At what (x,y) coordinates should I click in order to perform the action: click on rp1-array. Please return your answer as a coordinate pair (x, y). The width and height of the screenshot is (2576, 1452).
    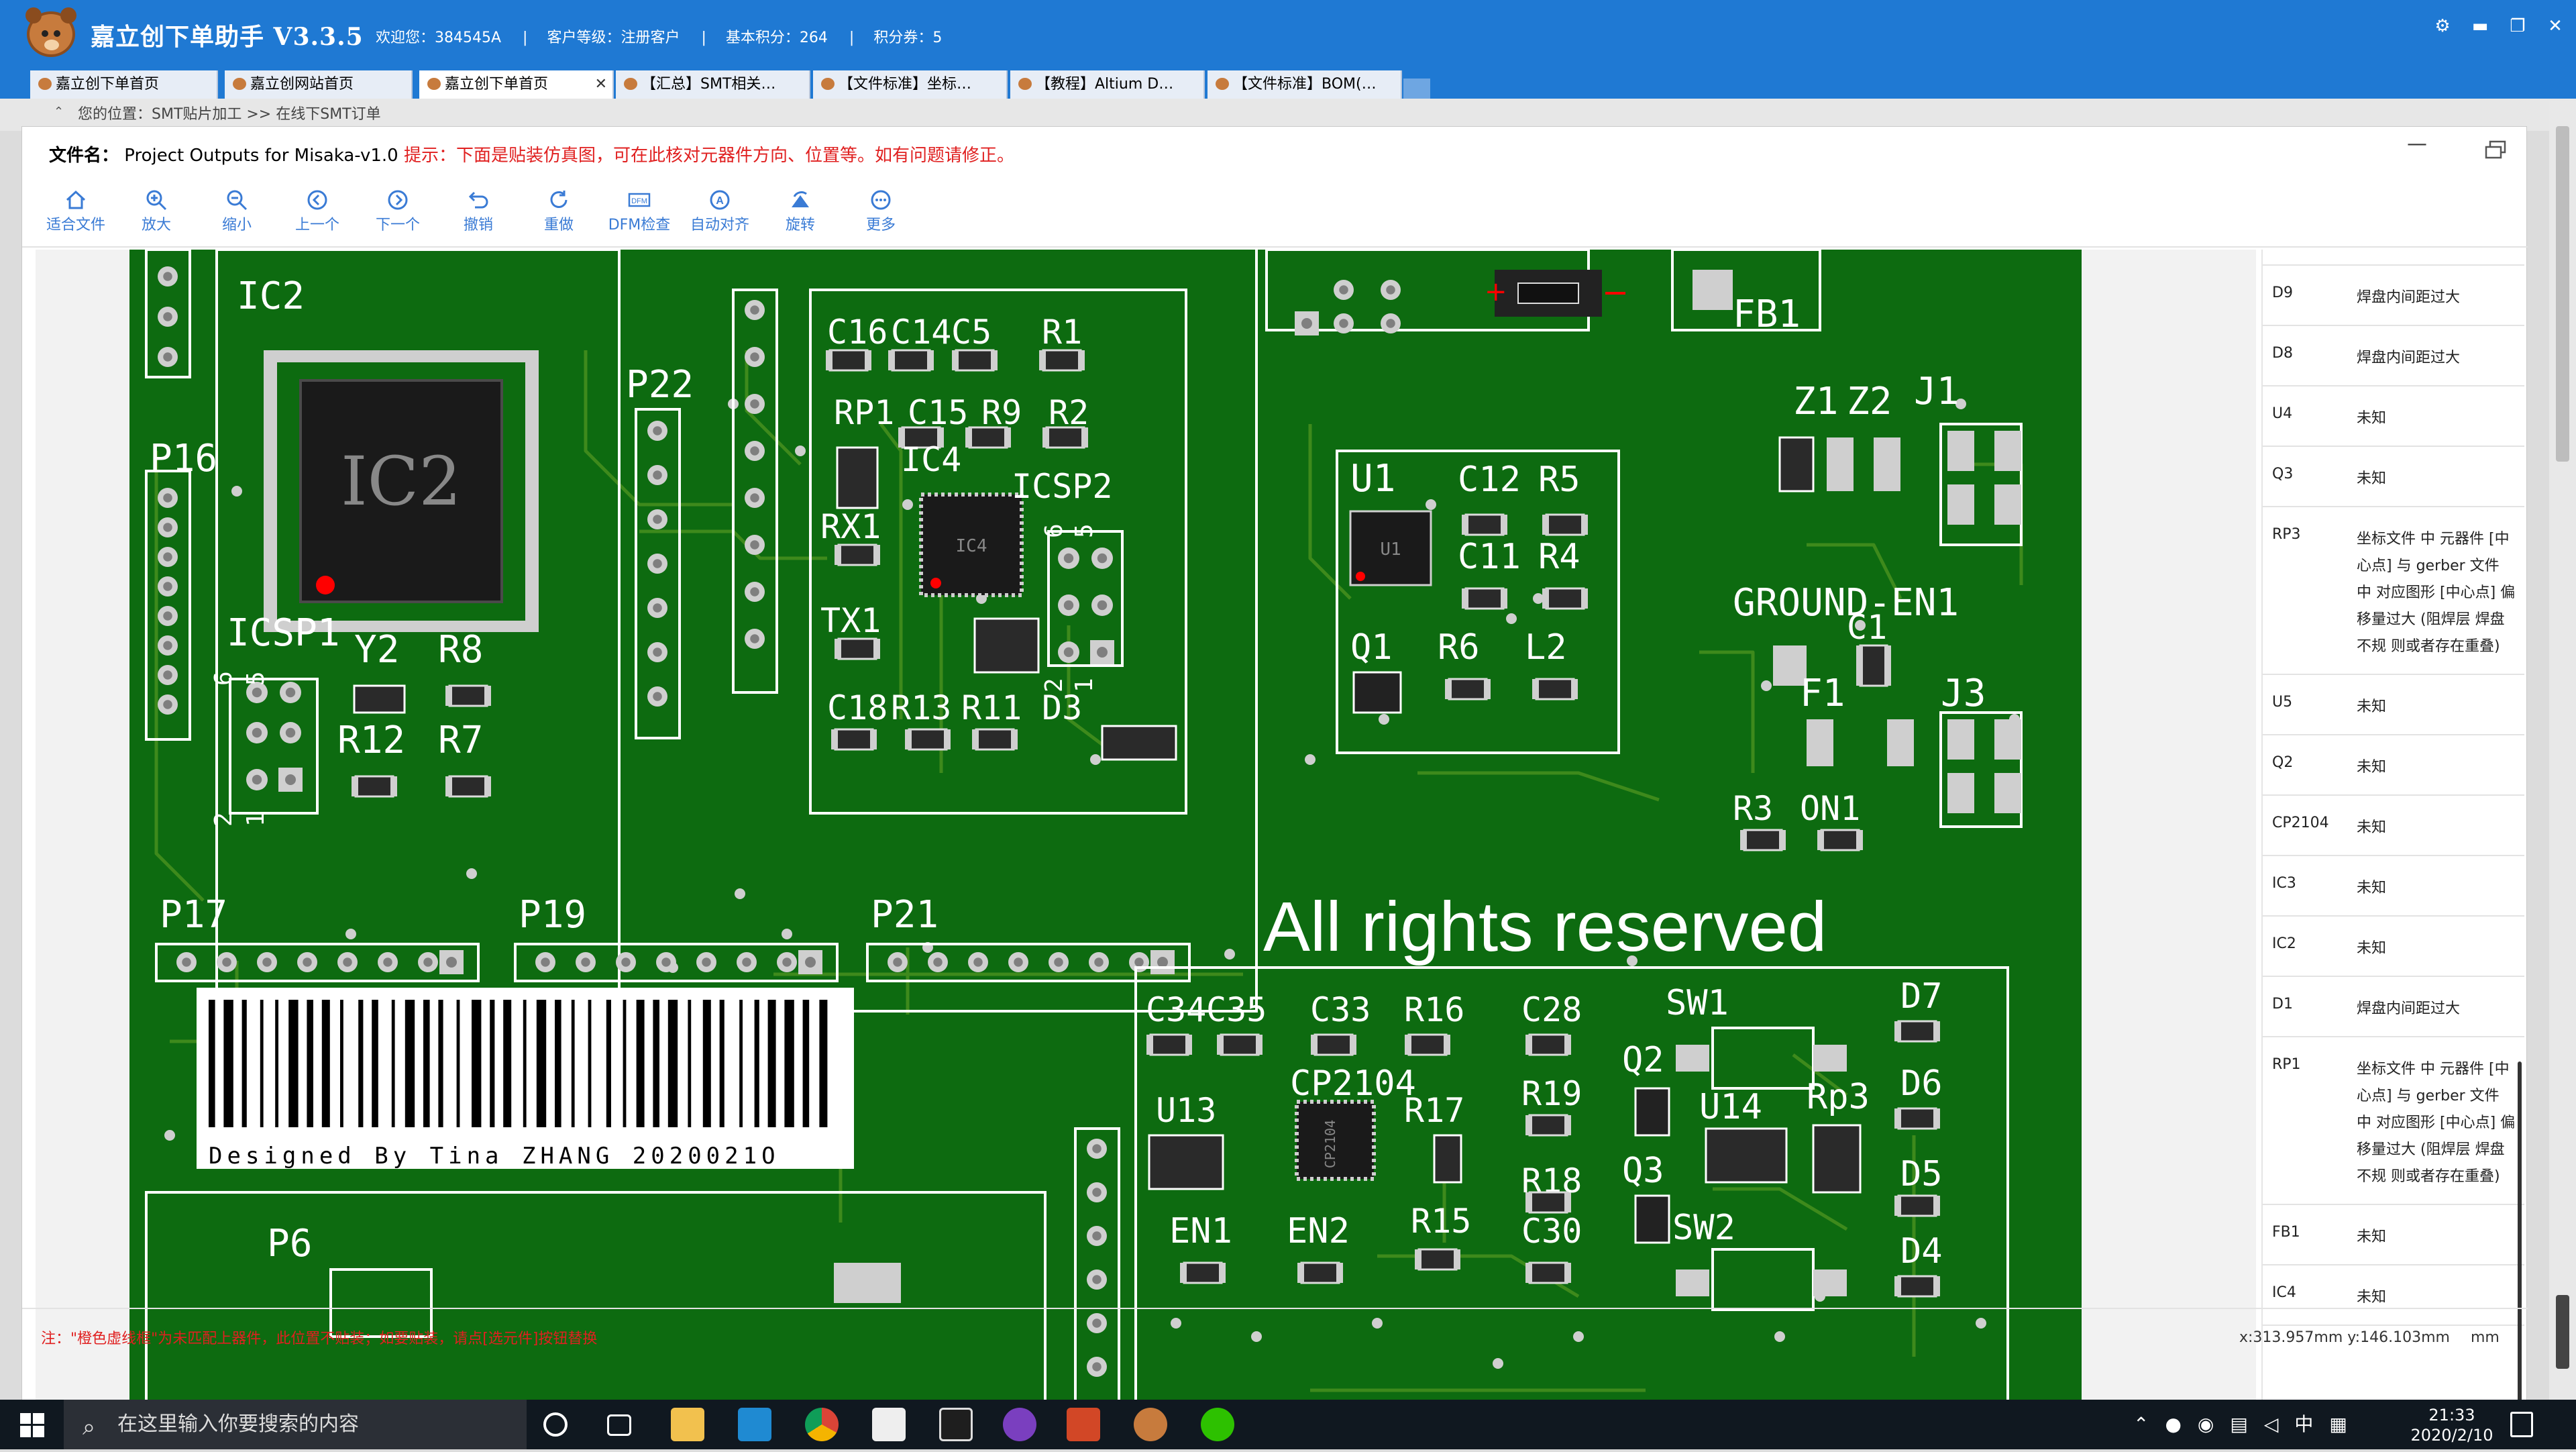
    Looking at the image, I should click on (857, 478).